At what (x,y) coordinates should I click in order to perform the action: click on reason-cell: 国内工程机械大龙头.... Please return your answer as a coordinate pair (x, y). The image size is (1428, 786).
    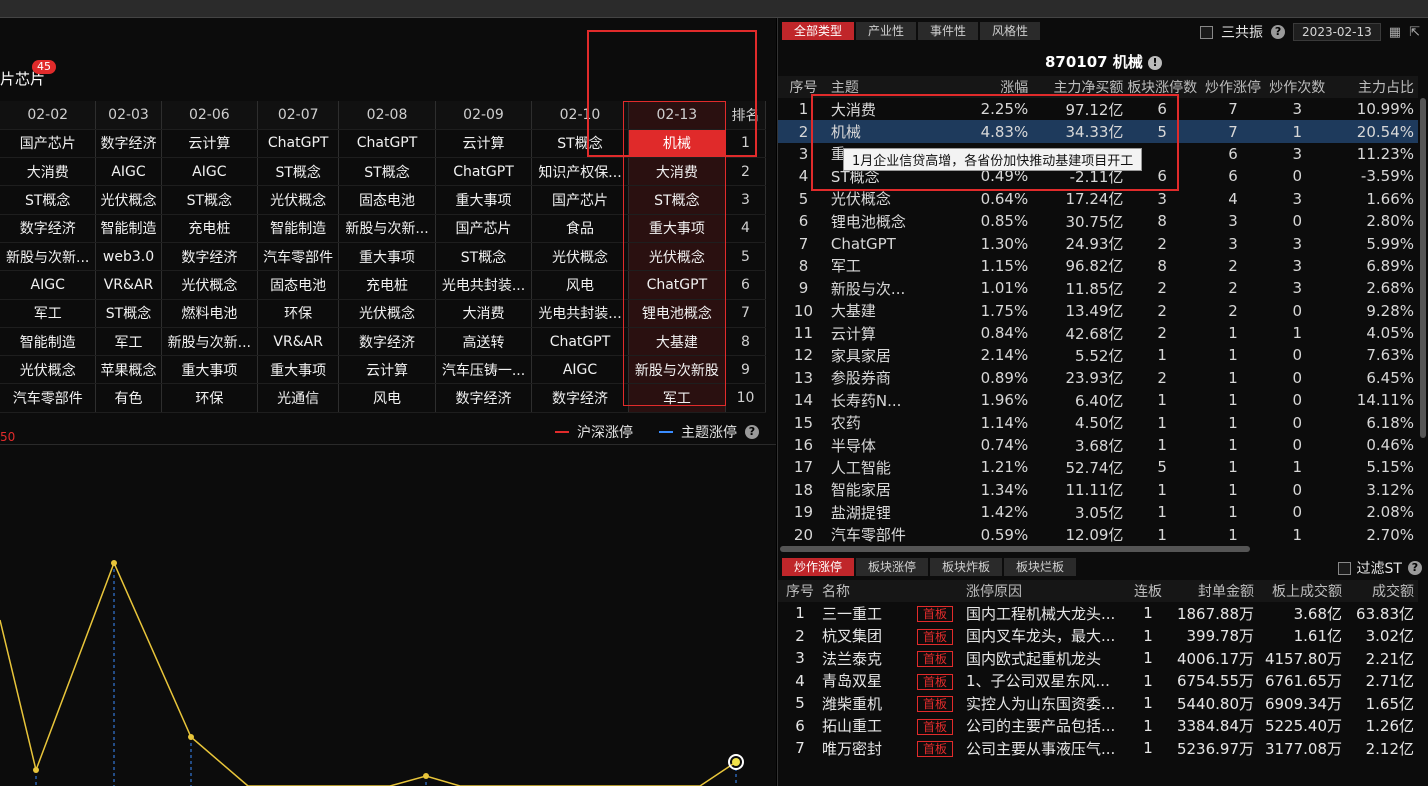
    Looking at the image, I should click on (1048, 613).